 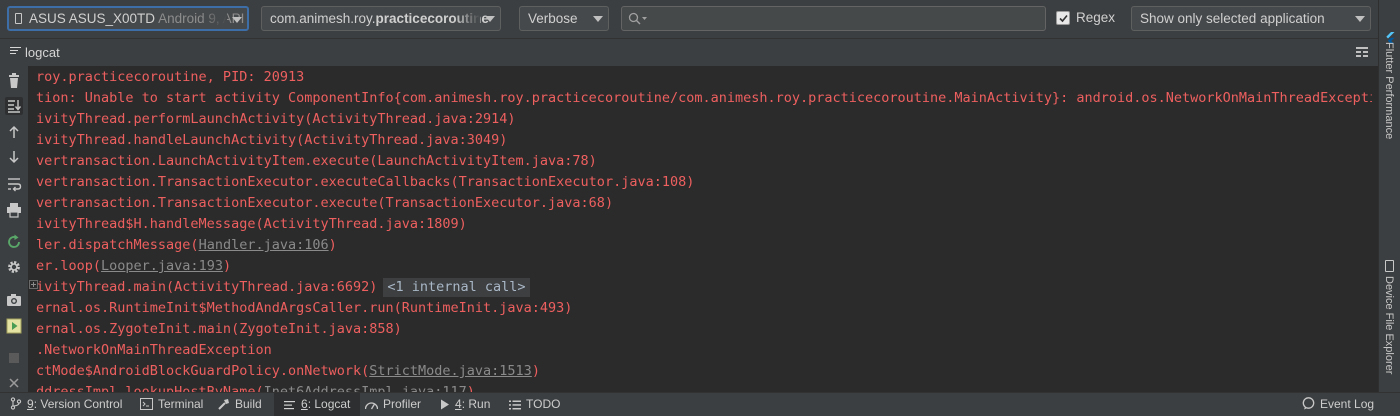 What do you see at coordinates (14, 81) in the screenshot?
I see `trash-icon` at bounding box center [14, 81].